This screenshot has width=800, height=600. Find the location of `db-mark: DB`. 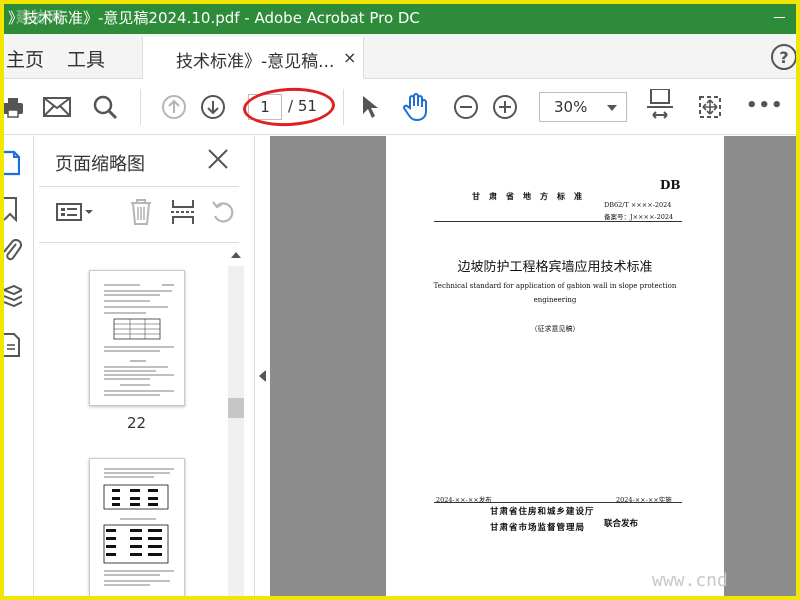

db-mark: DB is located at coordinates (670, 185).